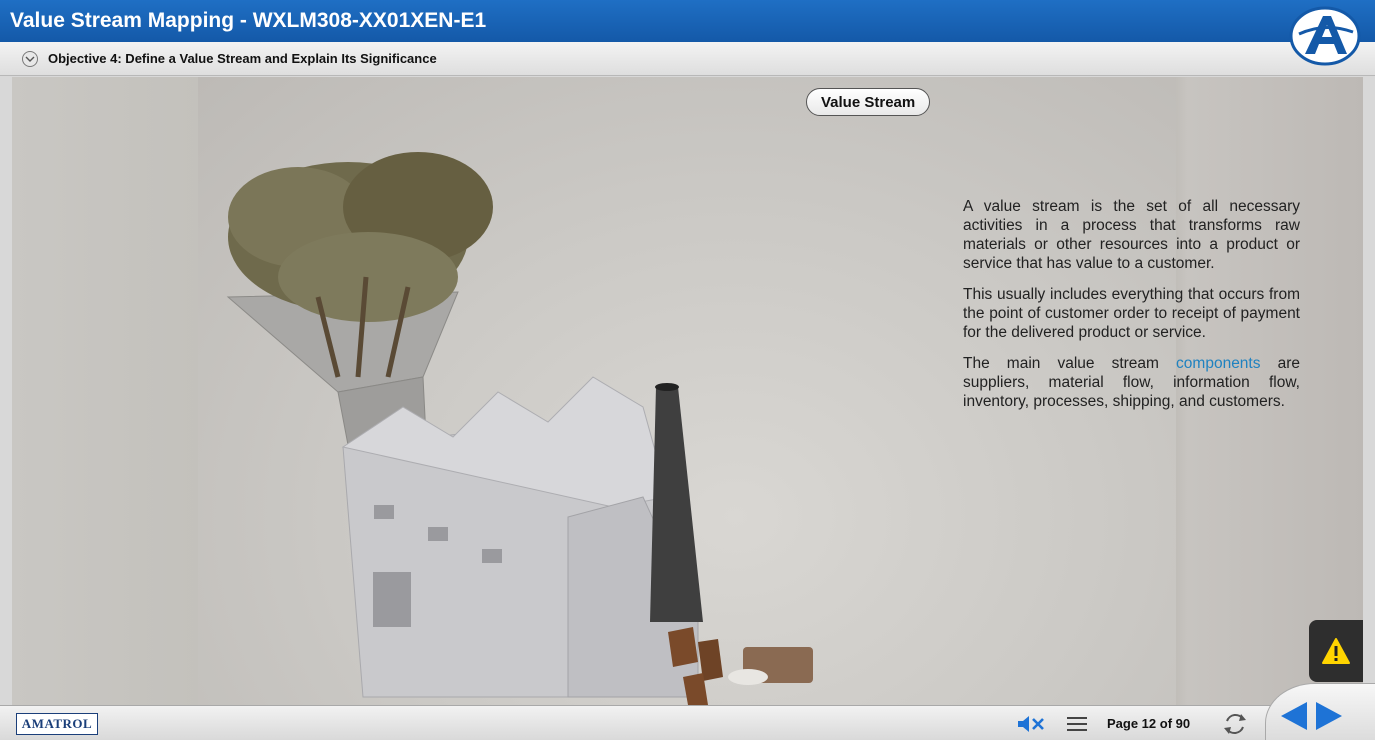 Image resolution: width=1375 pixels, height=740 pixels. What do you see at coordinates (30, 58) in the screenshot?
I see `chevron-down-icon` at bounding box center [30, 58].